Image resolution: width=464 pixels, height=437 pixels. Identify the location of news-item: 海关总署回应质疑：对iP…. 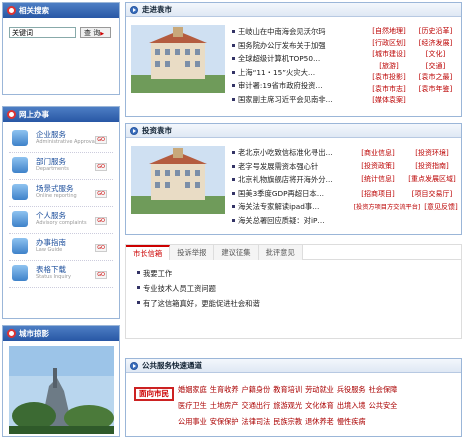
(295, 221).